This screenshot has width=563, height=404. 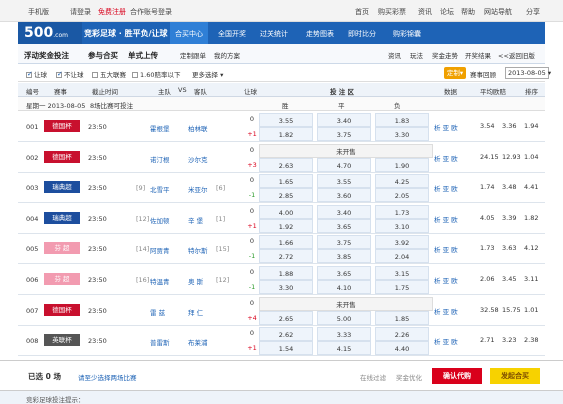 What do you see at coordinates (103, 55) in the screenshot?
I see `tab-join-buy: 参与合买` at bounding box center [103, 55].